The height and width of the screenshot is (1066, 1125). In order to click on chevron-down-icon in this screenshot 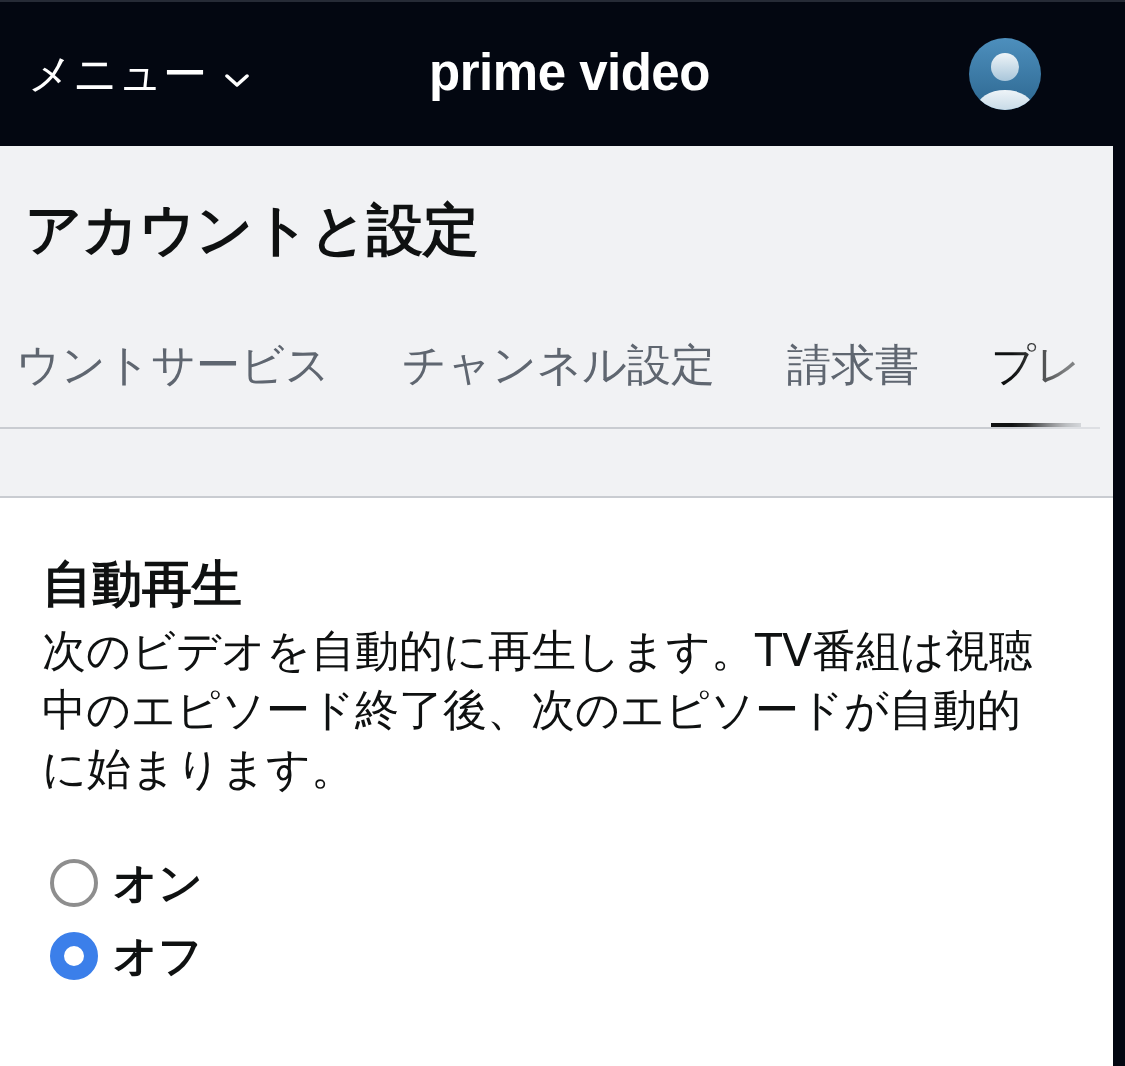, I will do `click(237, 81)`.